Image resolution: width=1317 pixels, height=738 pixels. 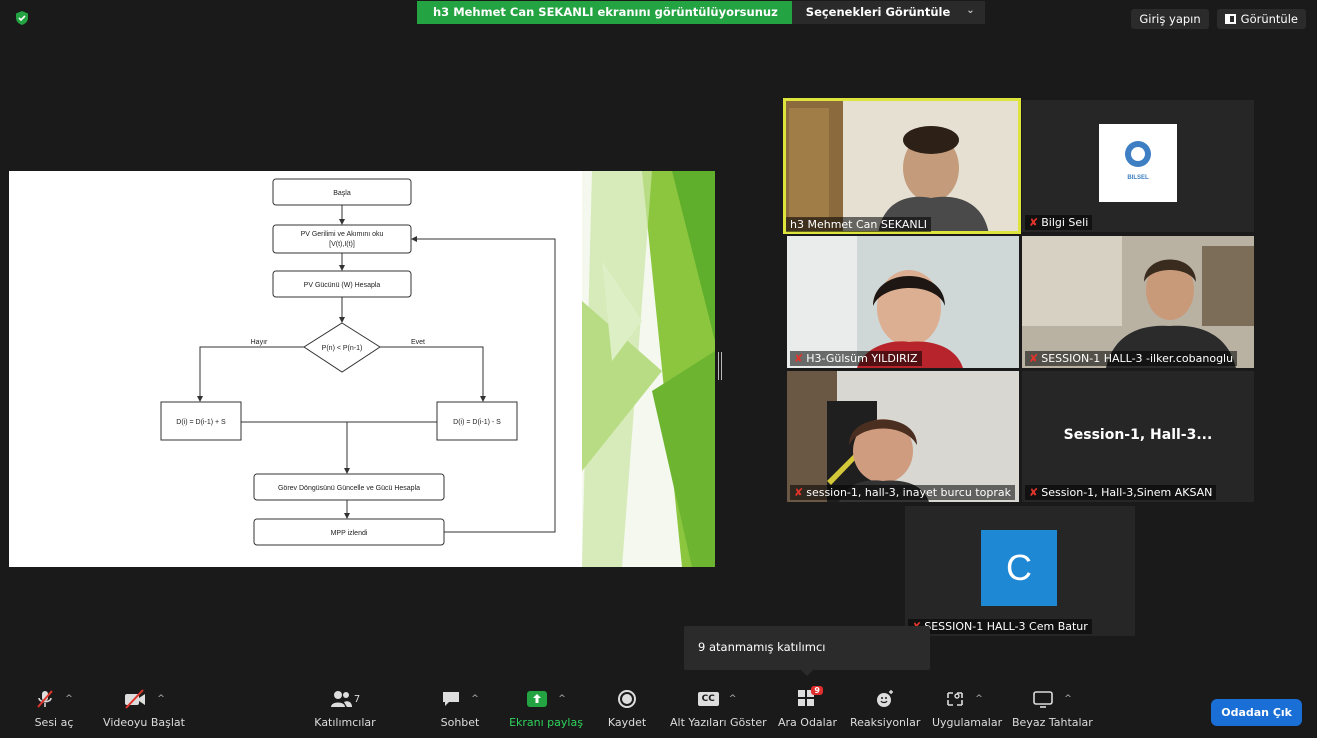 I want to click on closed-captions-icon: CC, so click(x=708, y=699).